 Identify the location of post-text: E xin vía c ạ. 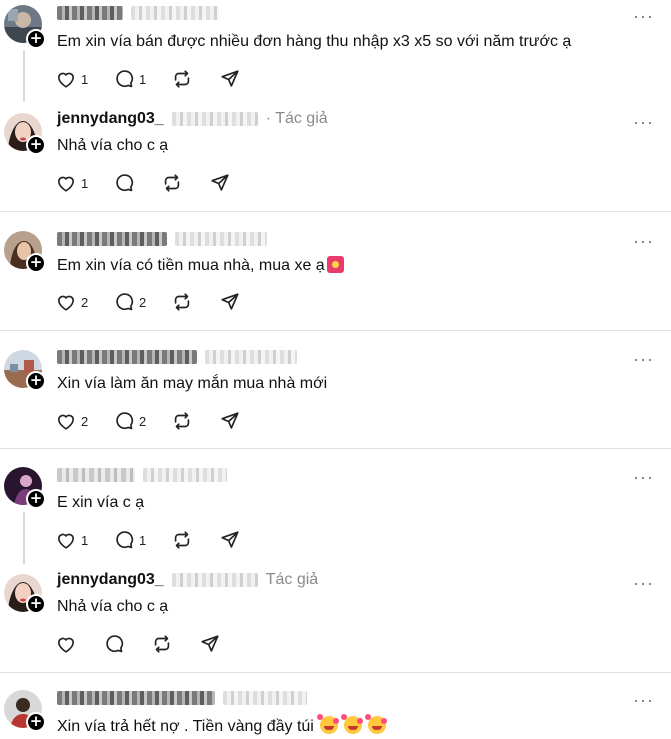
(101, 502).